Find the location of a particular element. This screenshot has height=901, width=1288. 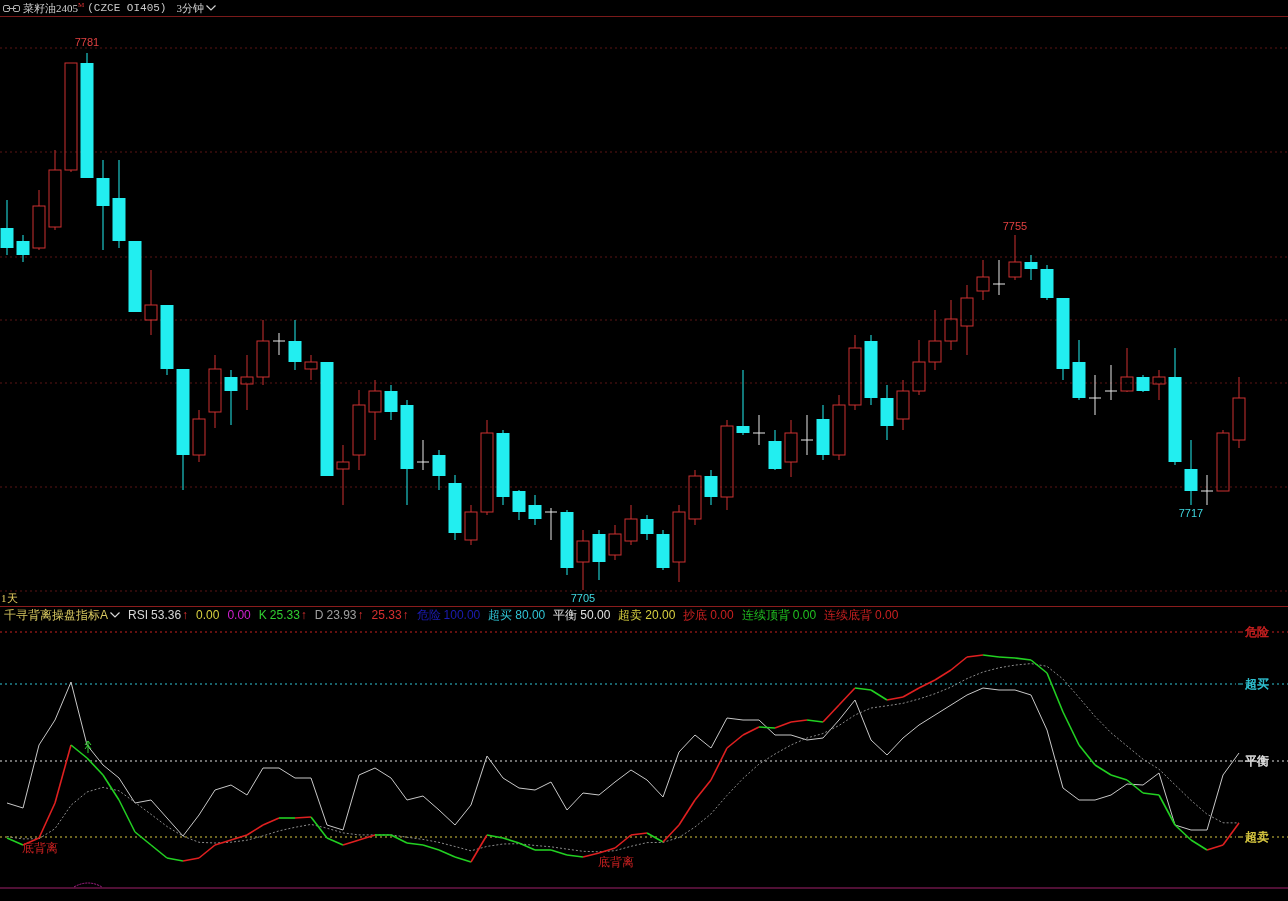

legend-value: 50.00 is located at coordinates (595, 615).